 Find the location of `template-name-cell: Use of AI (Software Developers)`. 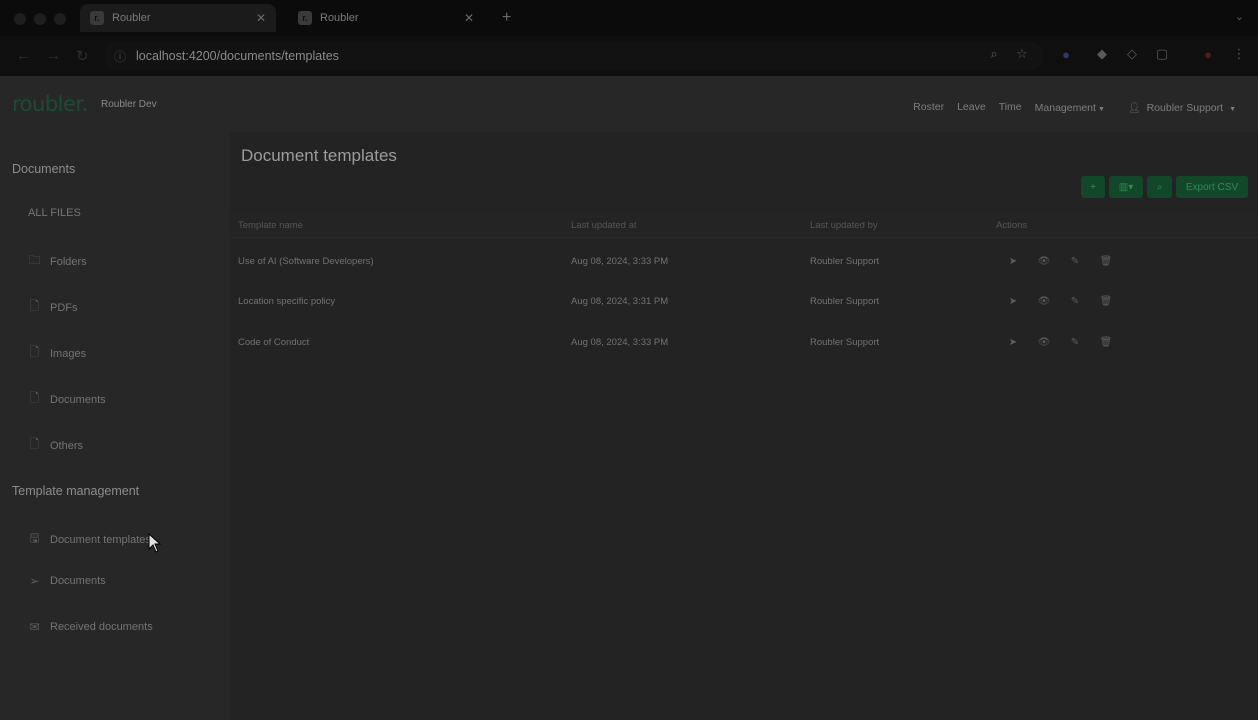

template-name-cell: Use of AI (Software Developers) is located at coordinates (306, 261).